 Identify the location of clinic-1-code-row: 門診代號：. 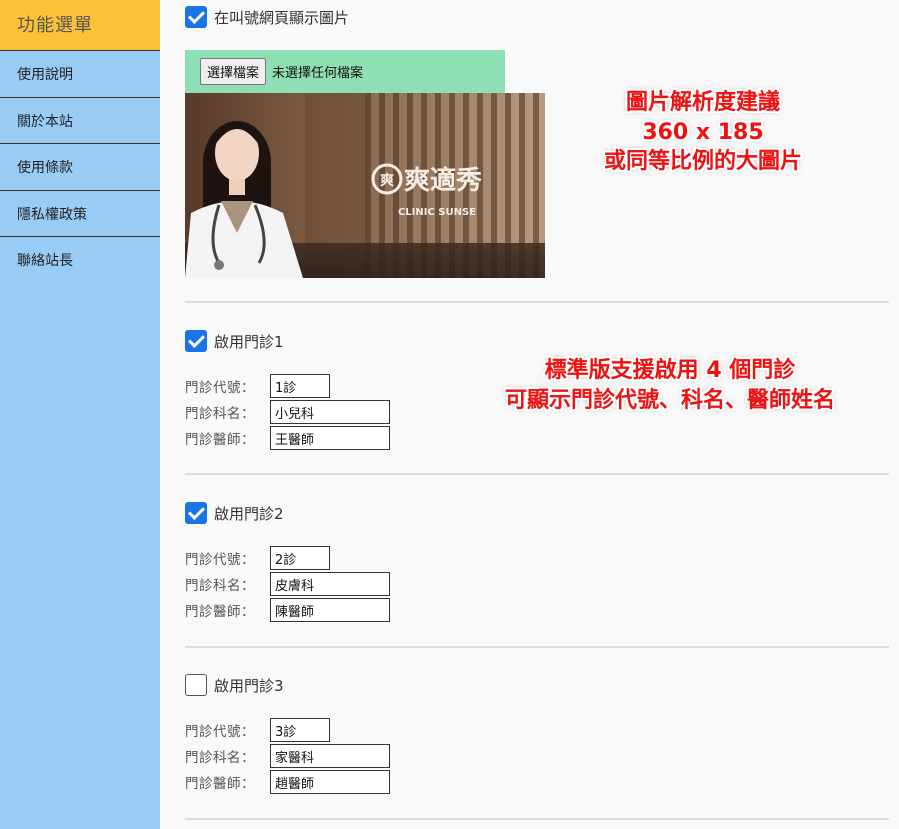
(257, 386).